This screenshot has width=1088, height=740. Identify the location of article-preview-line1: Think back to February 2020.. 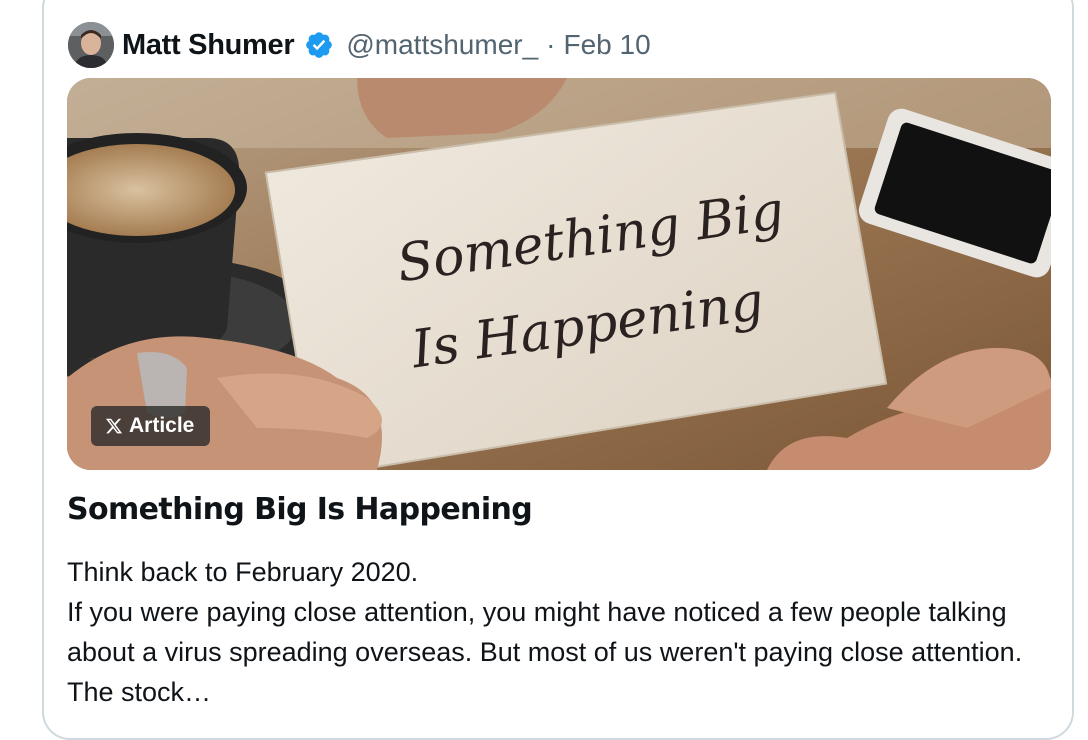
(243, 572).